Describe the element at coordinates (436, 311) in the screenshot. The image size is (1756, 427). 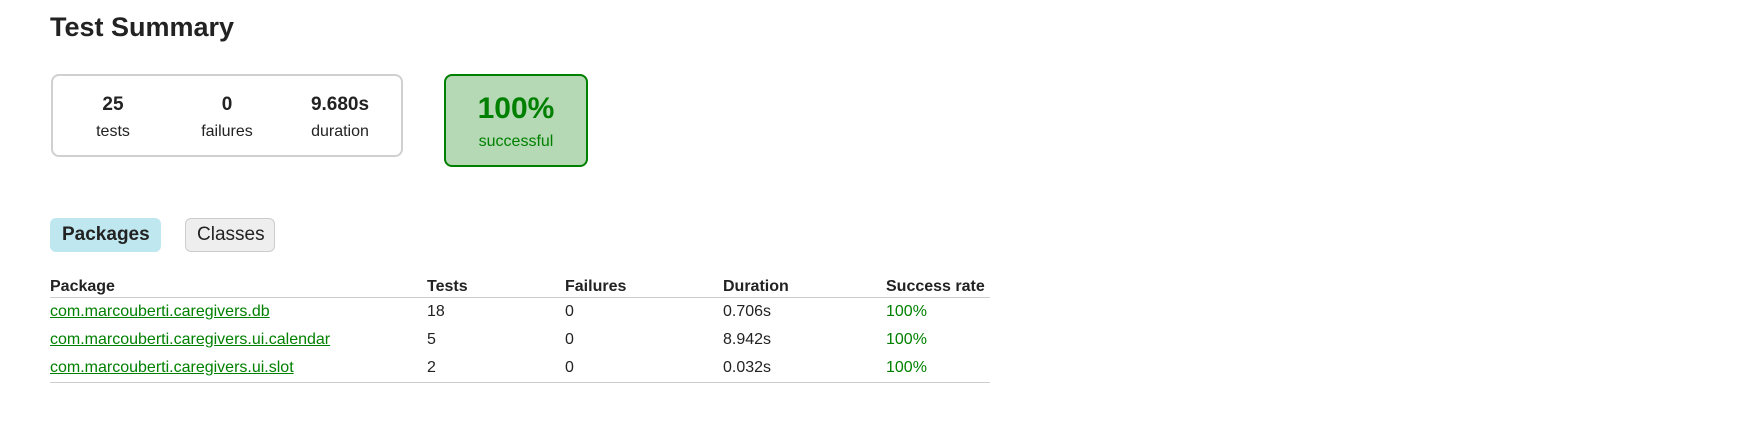
I see `tests-cell: 18` at that location.